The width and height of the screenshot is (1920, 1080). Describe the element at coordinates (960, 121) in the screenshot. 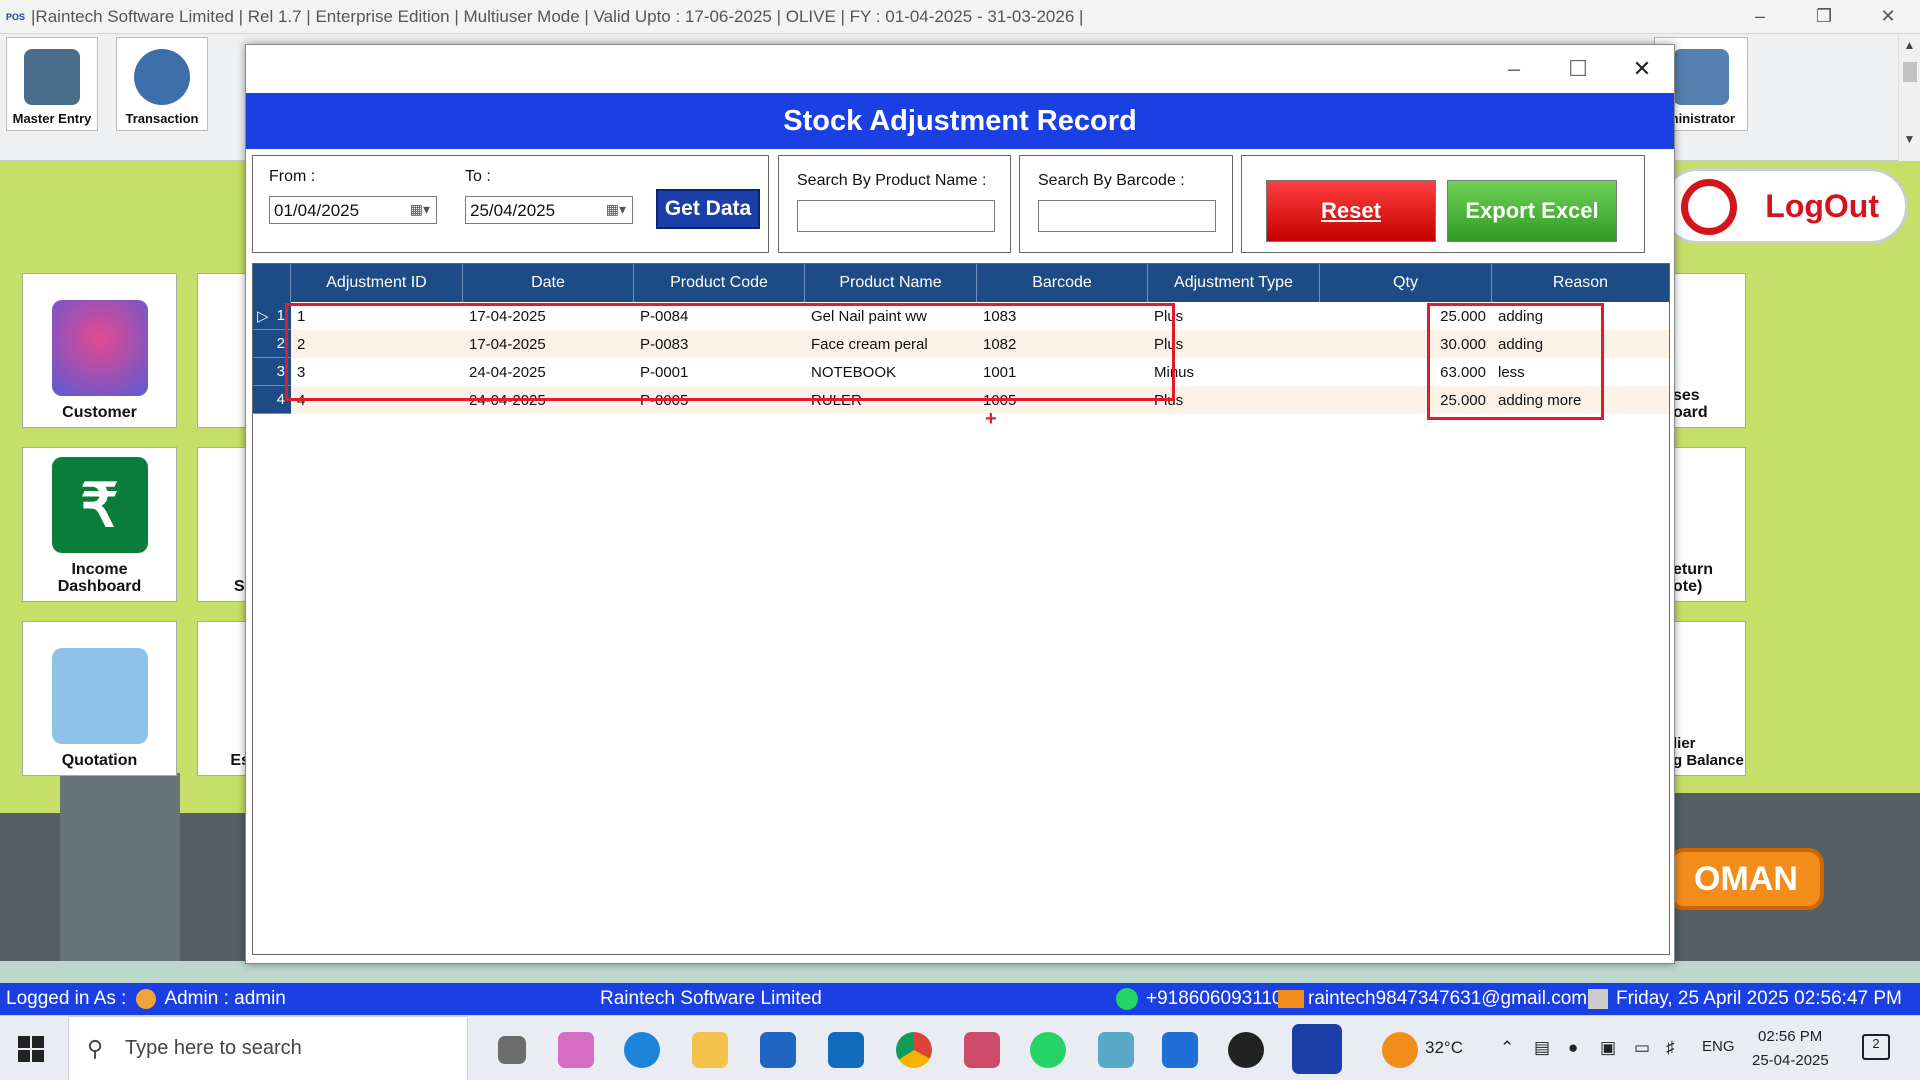

I see `modal-header: Stock Adjustment Record` at that location.